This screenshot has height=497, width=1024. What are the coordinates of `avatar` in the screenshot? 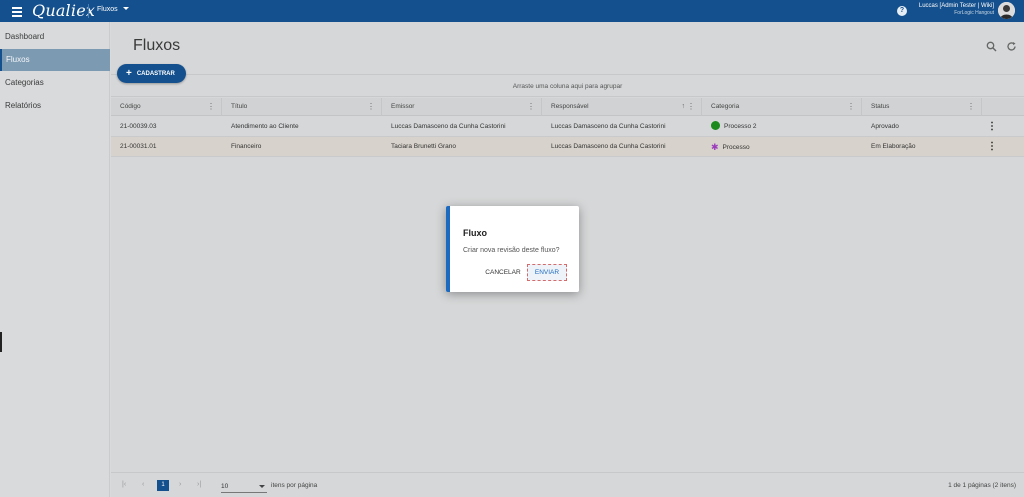 It's located at (1006, 10).